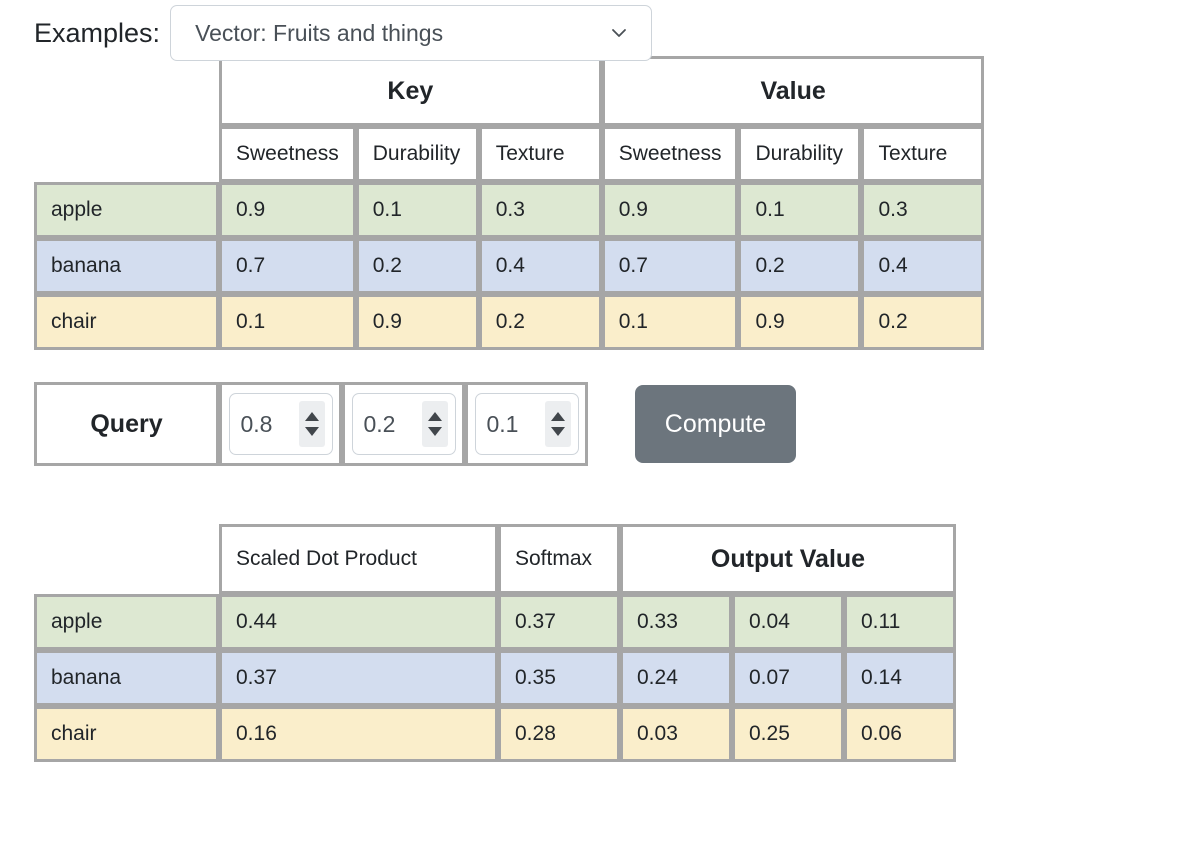 The width and height of the screenshot is (1188, 850). I want to click on table-row: banana 0.7 0.2 0.4 0.7 0.2 0.4, so click(509, 266).